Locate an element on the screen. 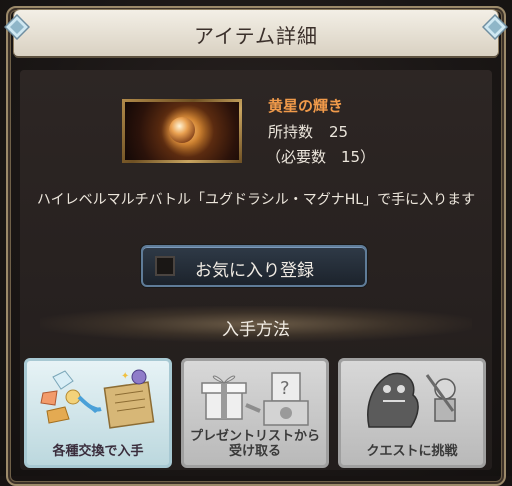 This screenshot has width=512, height=486. favorite-label: お気に入り登録 is located at coordinates (254, 271).